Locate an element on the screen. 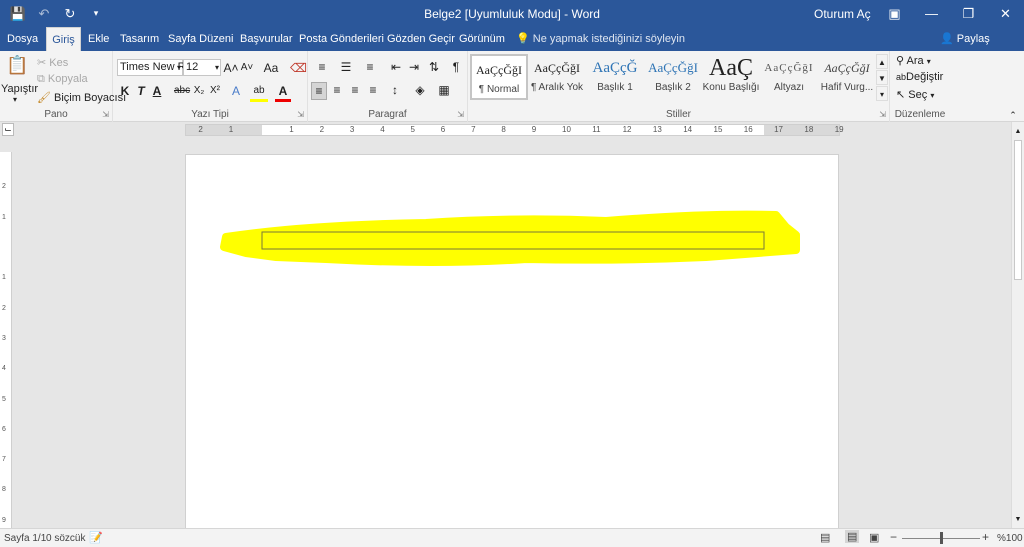 The image size is (1024, 547). select-button: ↖ Seç ▾ is located at coordinates (915, 94).